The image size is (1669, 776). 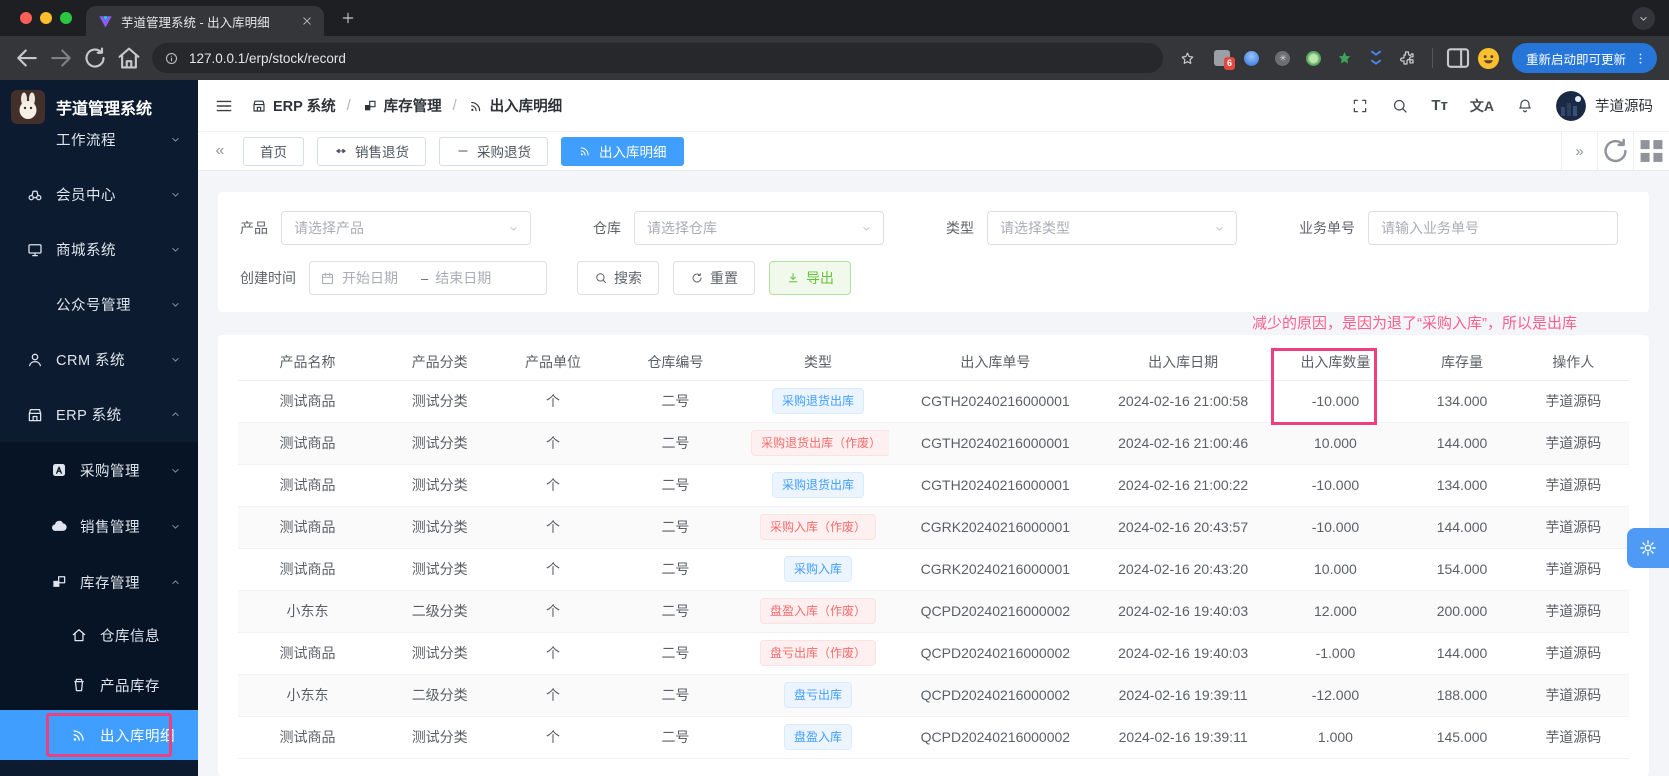 I want to click on type-badge: 盘盈入库, so click(x=818, y=737).